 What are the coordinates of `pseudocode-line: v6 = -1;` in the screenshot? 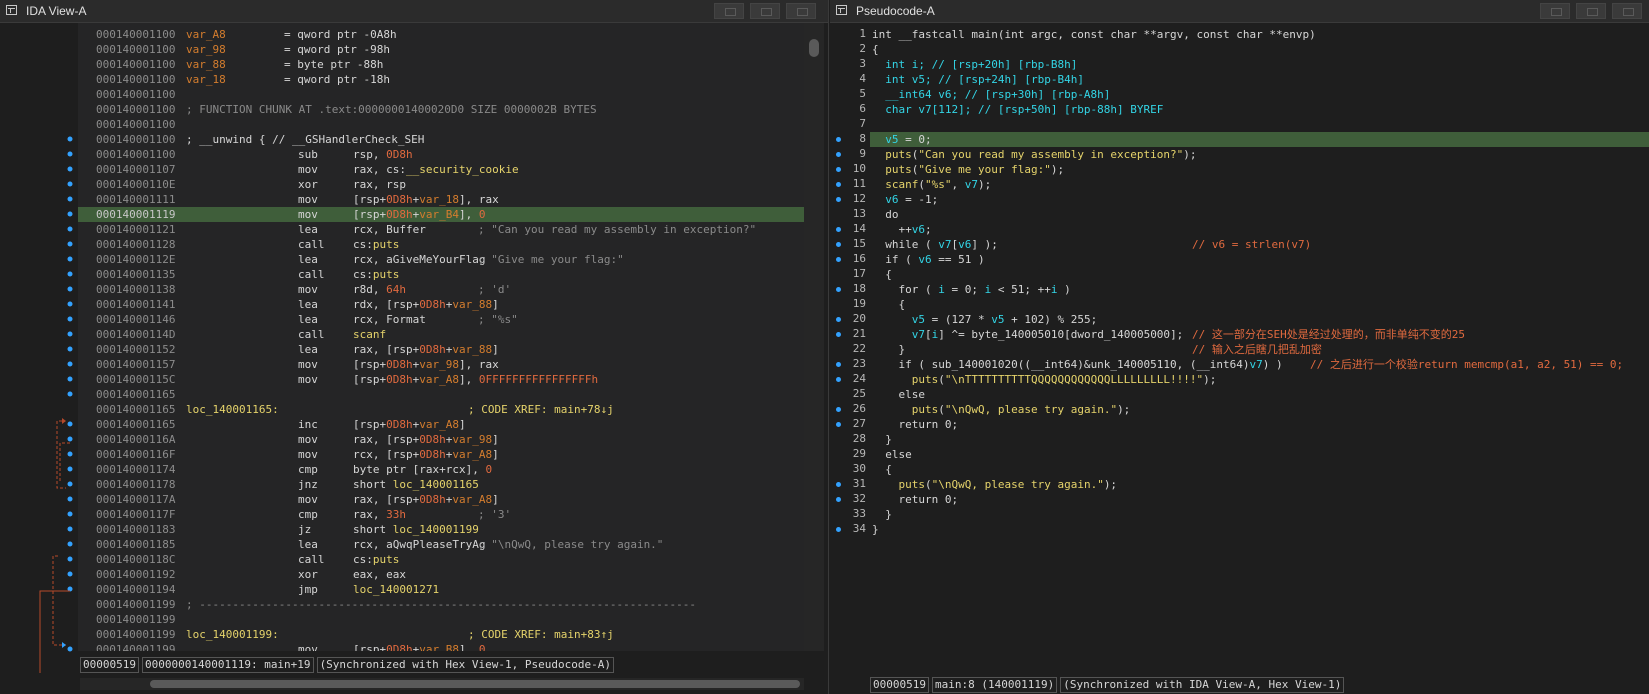 It's located at (1259, 199).